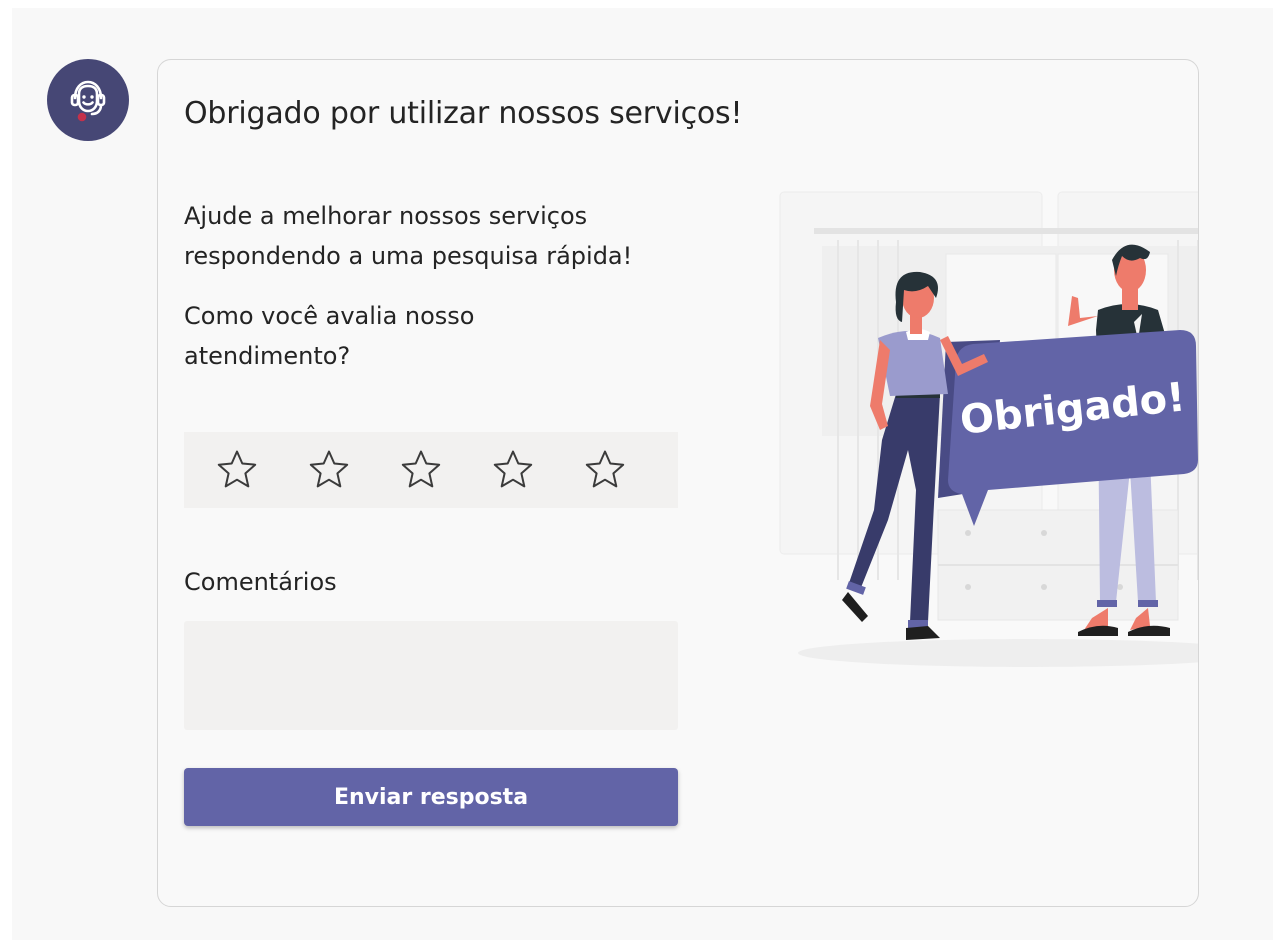 Image resolution: width=1273 pixels, height=942 pixels. I want to click on comments-input, so click(431, 675).